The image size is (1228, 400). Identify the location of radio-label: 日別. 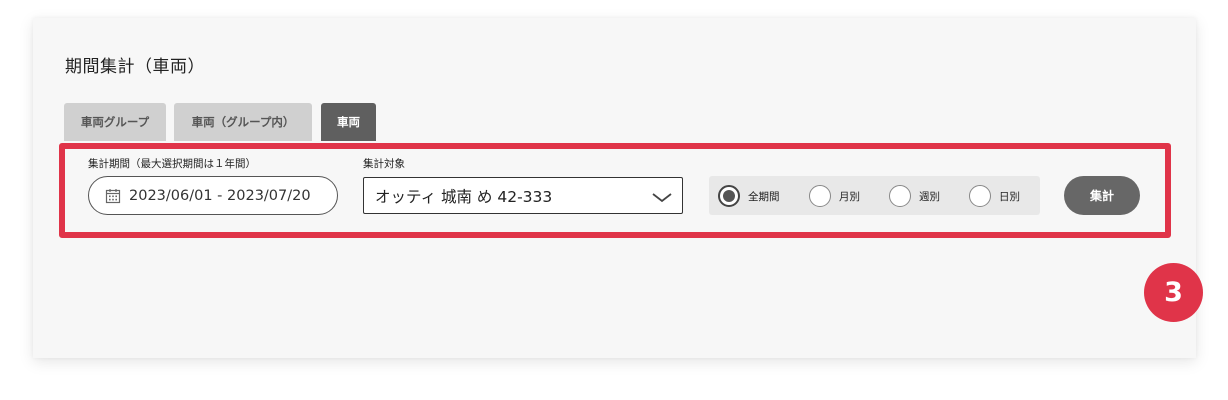
(1009, 196).